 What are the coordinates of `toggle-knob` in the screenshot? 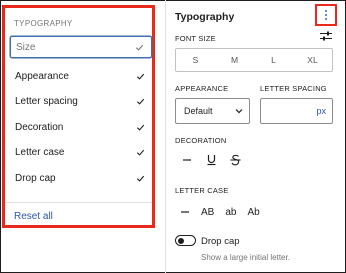 It's located at (180, 240).